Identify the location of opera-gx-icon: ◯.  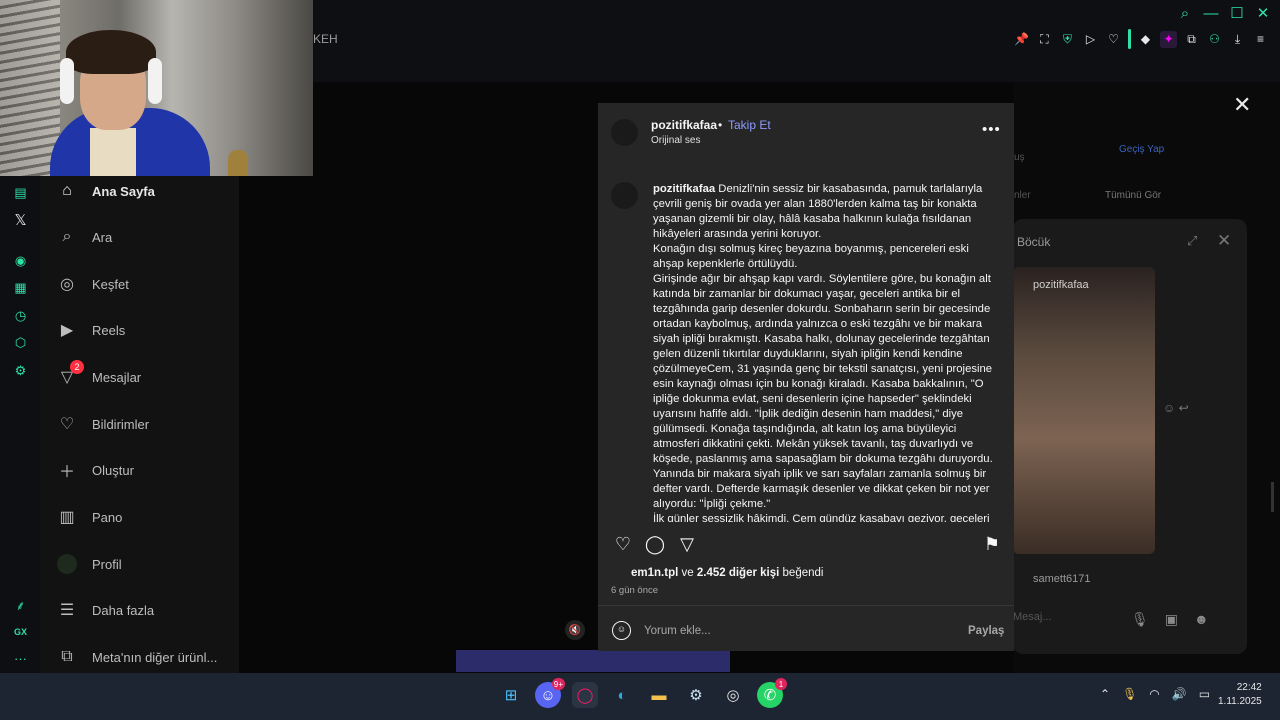
(585, 695).